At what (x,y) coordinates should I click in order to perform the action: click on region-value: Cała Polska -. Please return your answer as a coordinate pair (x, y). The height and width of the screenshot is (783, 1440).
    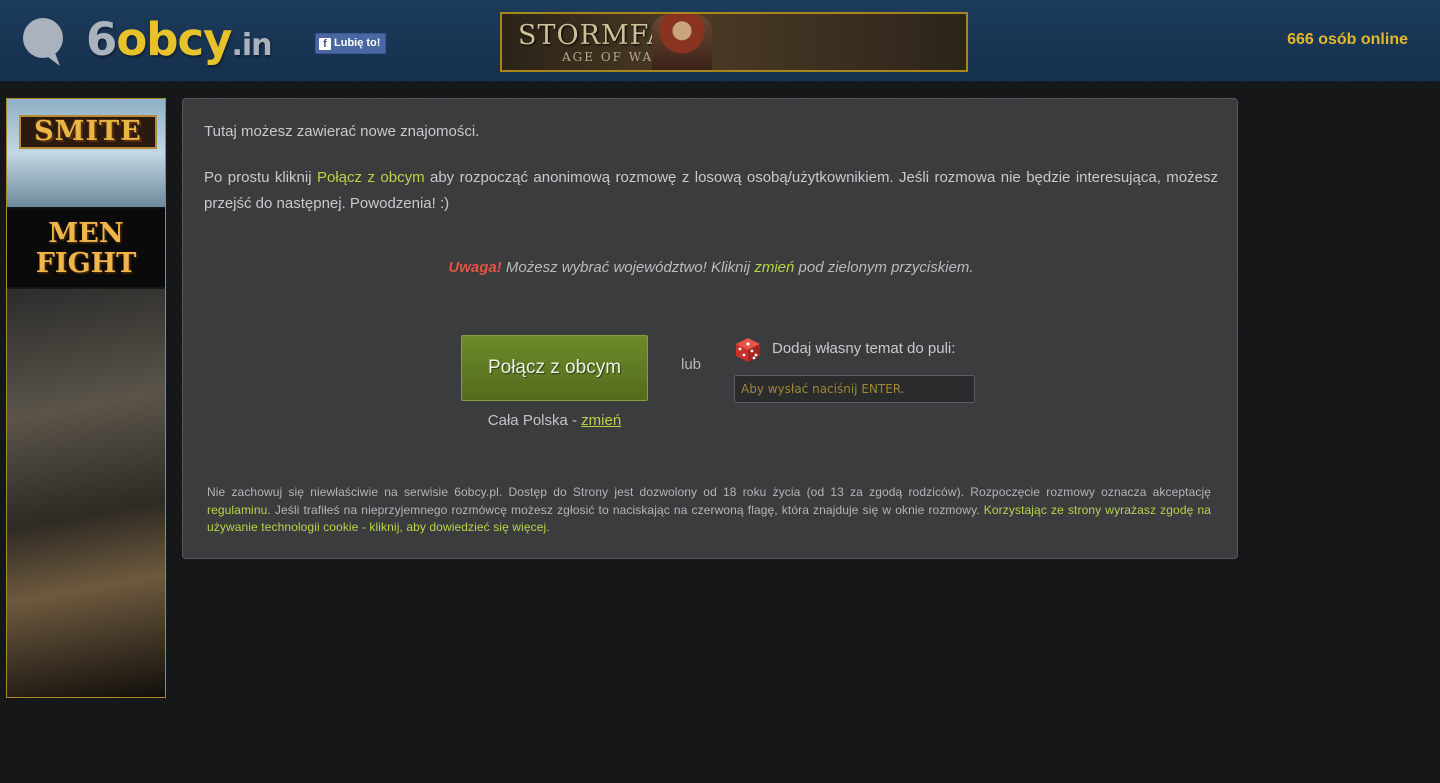
    Looking at the image, I should click on (534, 420).